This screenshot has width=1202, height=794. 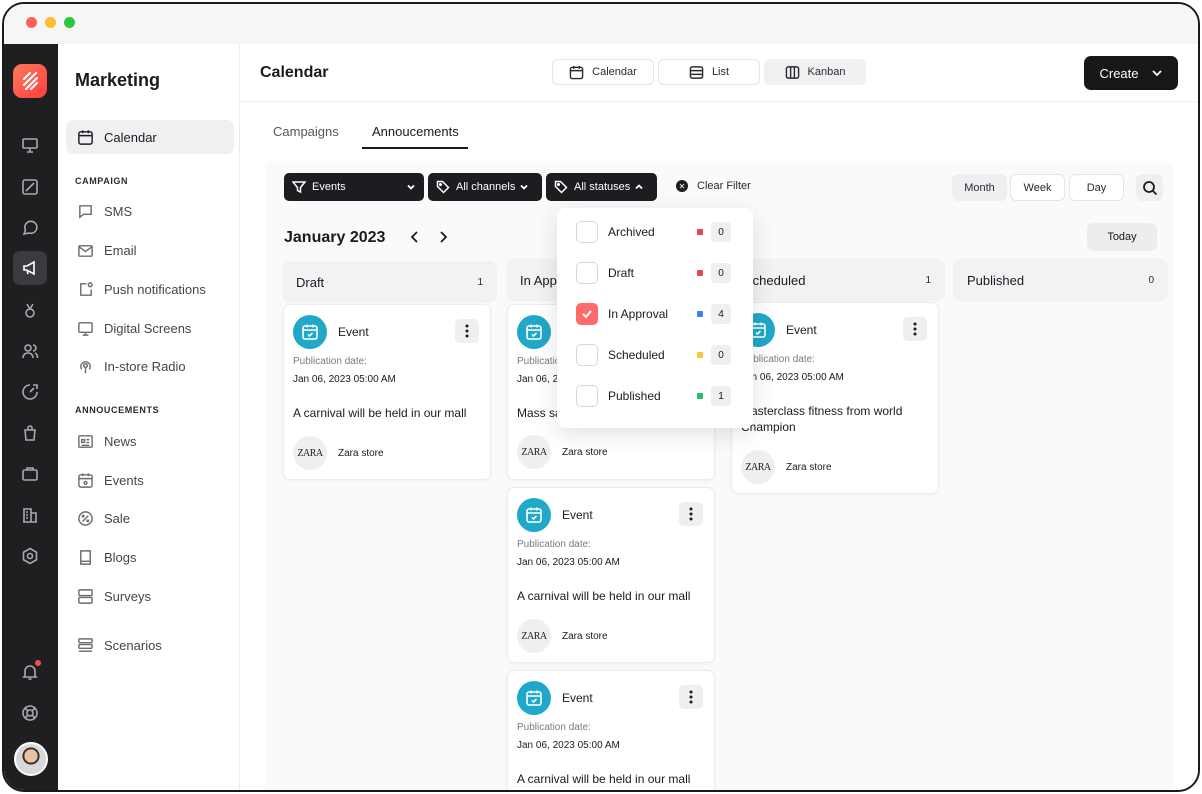 I want to click on sidebar-item-push-notifications: Push notifications, so click(x=150, y=289).